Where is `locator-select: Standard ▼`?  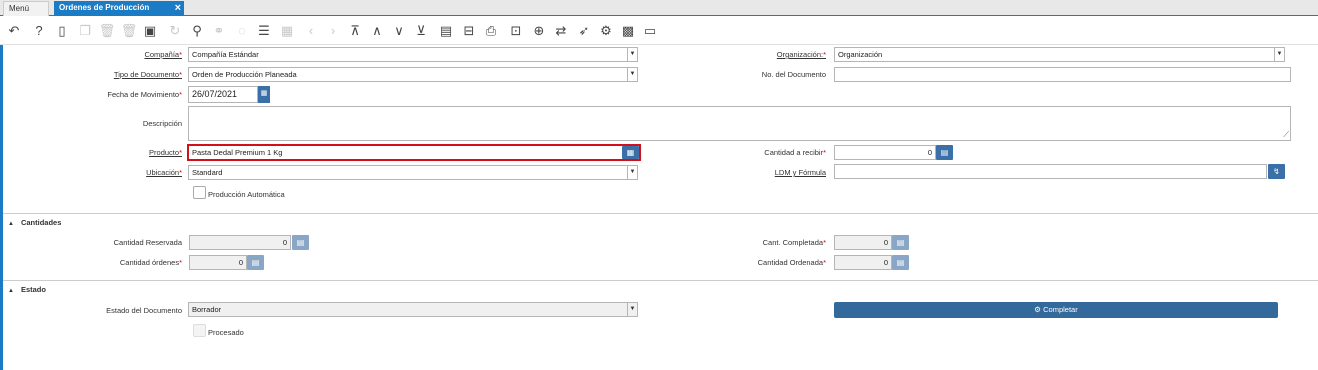
locator-select: Standard ▼ is located at coordinates (413, 172).